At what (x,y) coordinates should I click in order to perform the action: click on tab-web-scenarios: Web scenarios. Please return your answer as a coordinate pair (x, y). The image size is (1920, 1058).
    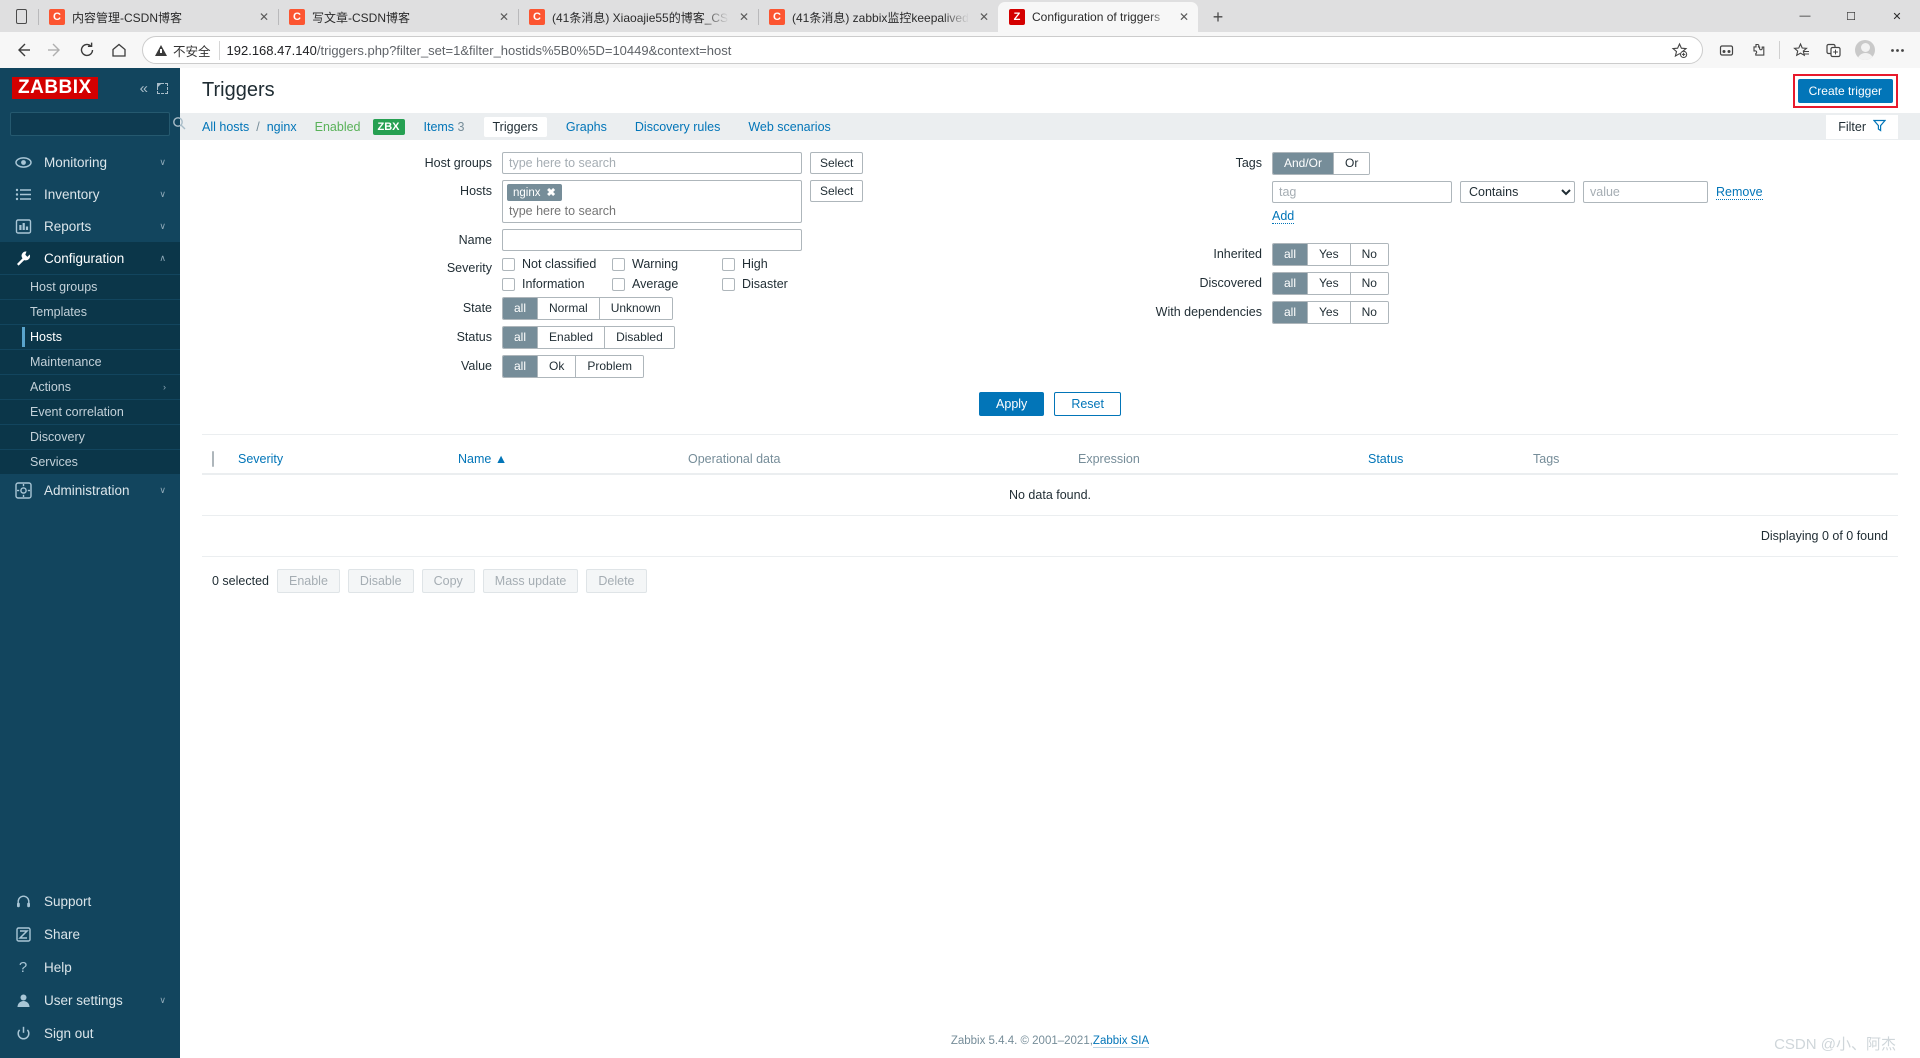
    Looking at the image, I should click on (789, 127).